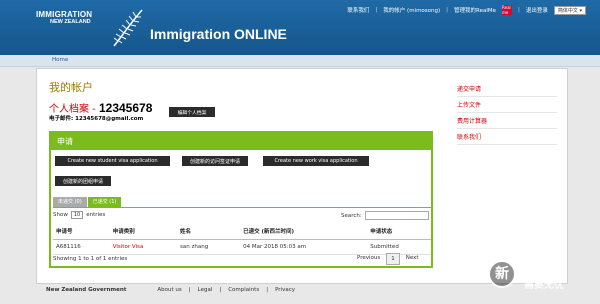 This screenshot has width=600, height=304. What do you see at coordinates (502, 274) in the screenshot?
I see `watermark-badge: 新` at bounding box center [502, 274].